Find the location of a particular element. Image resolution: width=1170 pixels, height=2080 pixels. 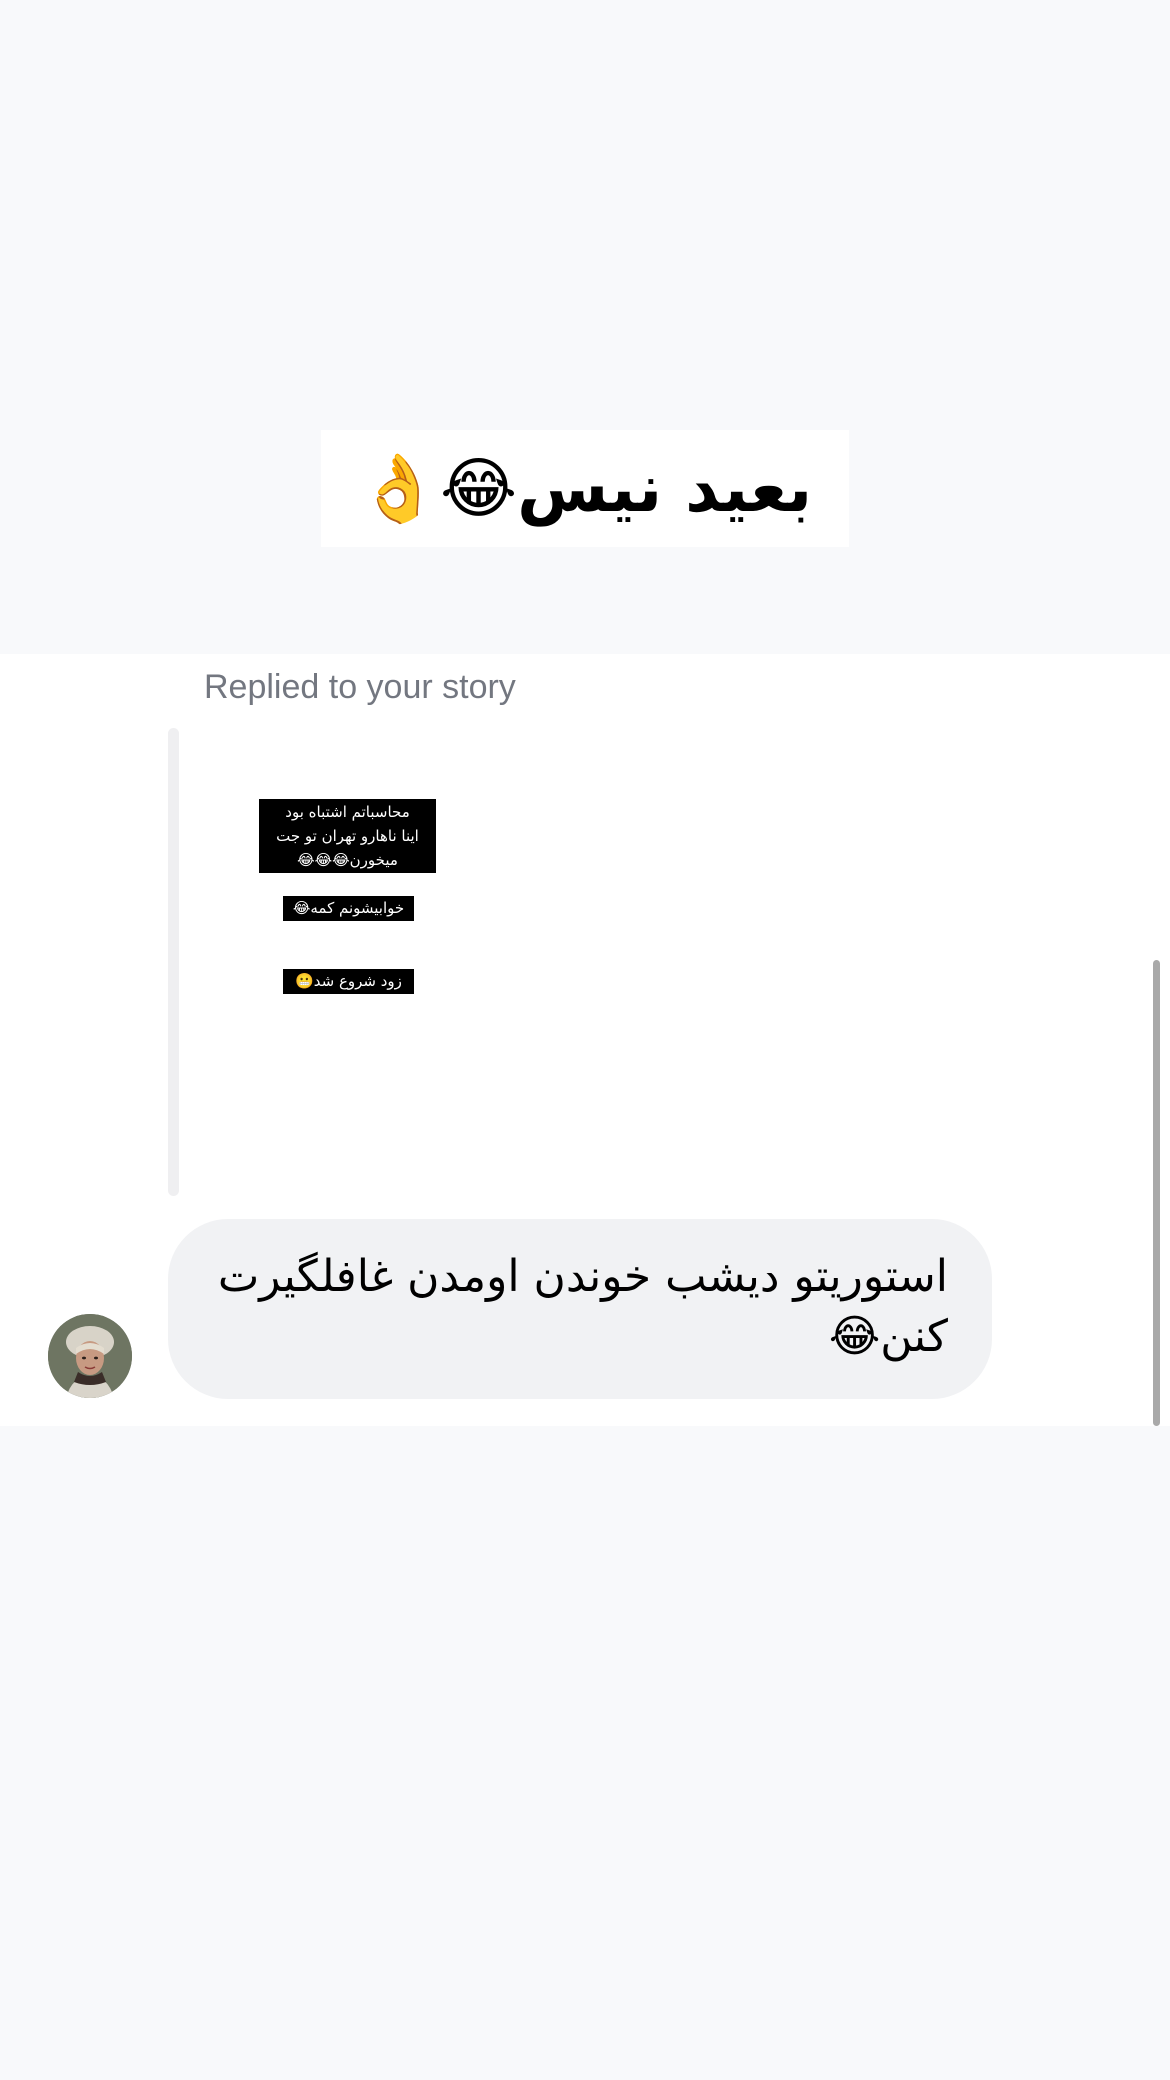

message-bubble: استوریتو دیشب خوندن اومدن غافلگیرت کنن😂 is located at coordinates (580, 1309).